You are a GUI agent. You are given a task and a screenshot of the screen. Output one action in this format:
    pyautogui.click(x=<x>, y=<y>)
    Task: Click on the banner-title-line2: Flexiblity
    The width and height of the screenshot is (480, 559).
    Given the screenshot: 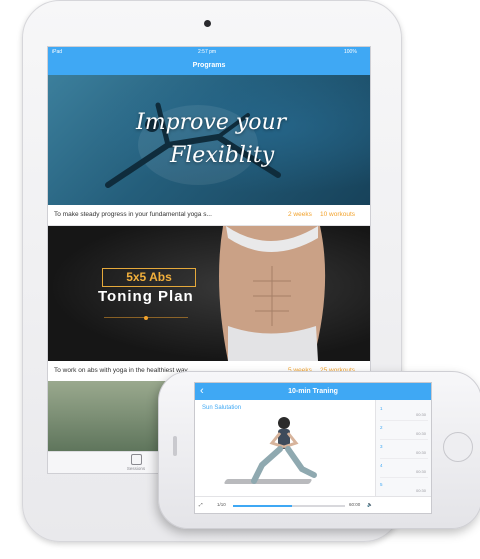 What is the action you would take?
    pyautogui.click(x=222, y=155)
    